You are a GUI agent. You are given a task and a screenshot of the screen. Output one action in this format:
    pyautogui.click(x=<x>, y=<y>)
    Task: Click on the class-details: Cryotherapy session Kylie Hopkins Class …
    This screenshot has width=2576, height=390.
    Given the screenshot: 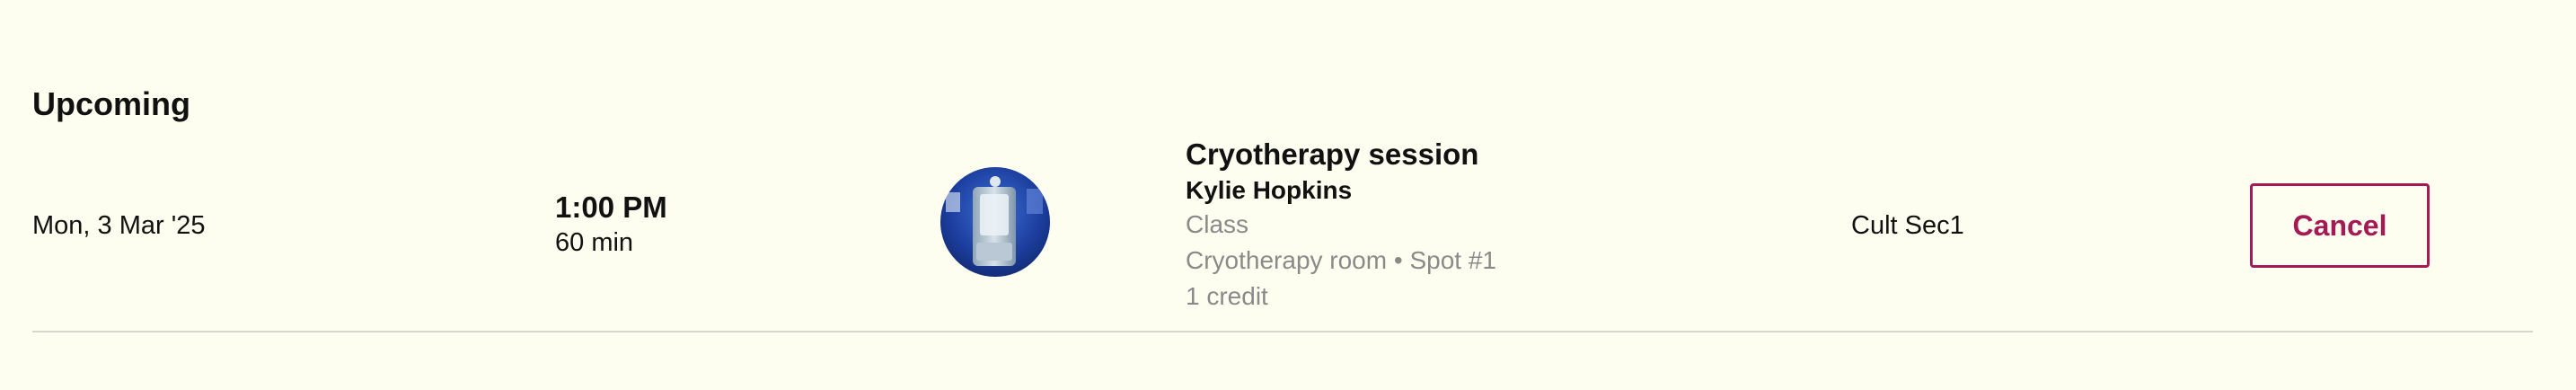 What is the action you would take?
    pyautogui.click(x=1341, y=225)
    